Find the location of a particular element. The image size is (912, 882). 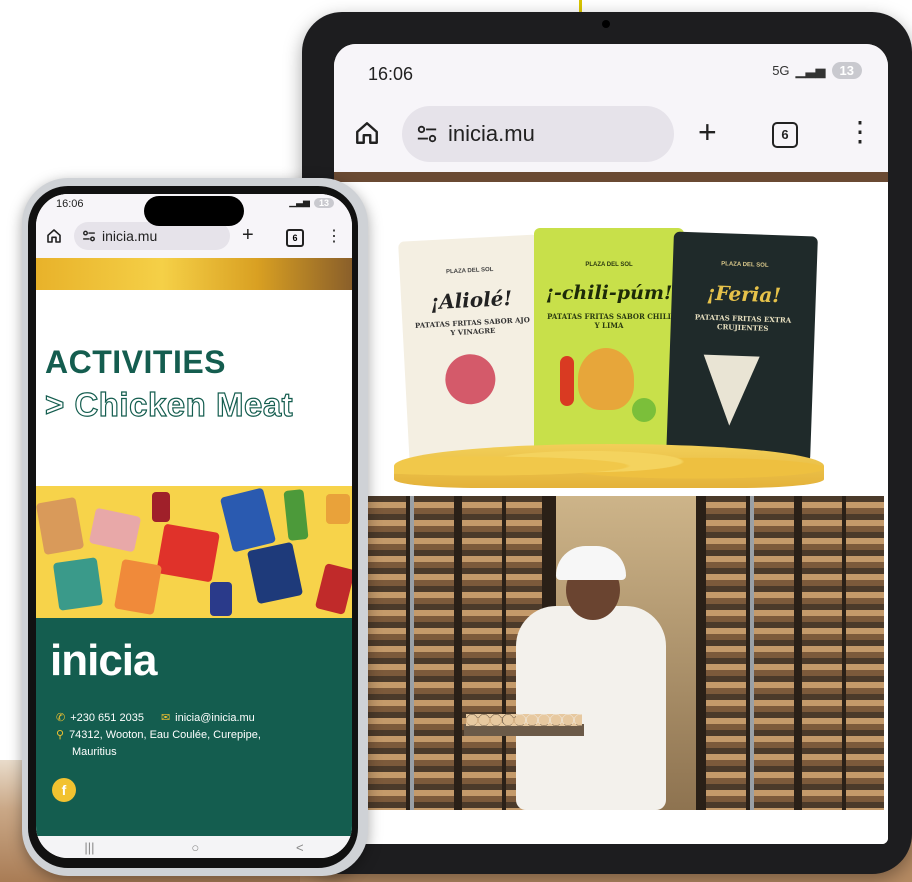

bag-subtitle: PATATAS FRITAS SABOR AJO Y VINAGRE is located at coordinates (472, 326).